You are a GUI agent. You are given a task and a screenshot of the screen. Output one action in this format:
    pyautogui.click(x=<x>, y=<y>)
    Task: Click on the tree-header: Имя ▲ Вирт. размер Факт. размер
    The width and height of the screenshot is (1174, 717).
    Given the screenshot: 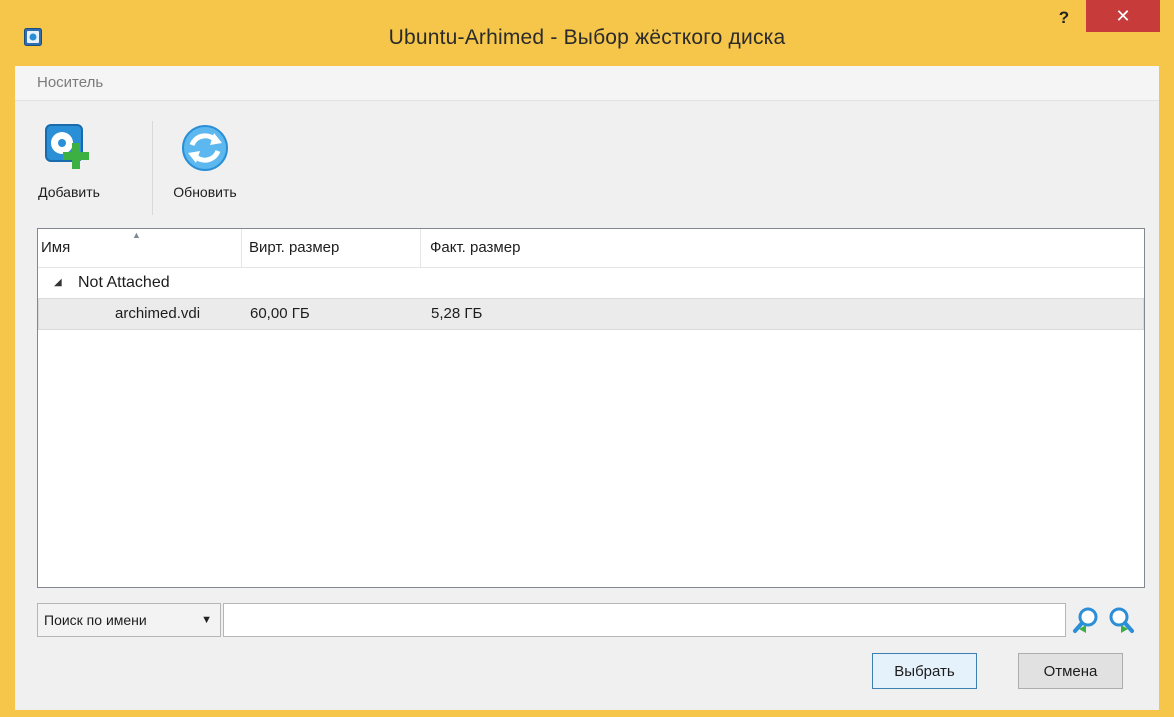 What is the action you would take?
    pyautogui.click(x=591, y=248)
    